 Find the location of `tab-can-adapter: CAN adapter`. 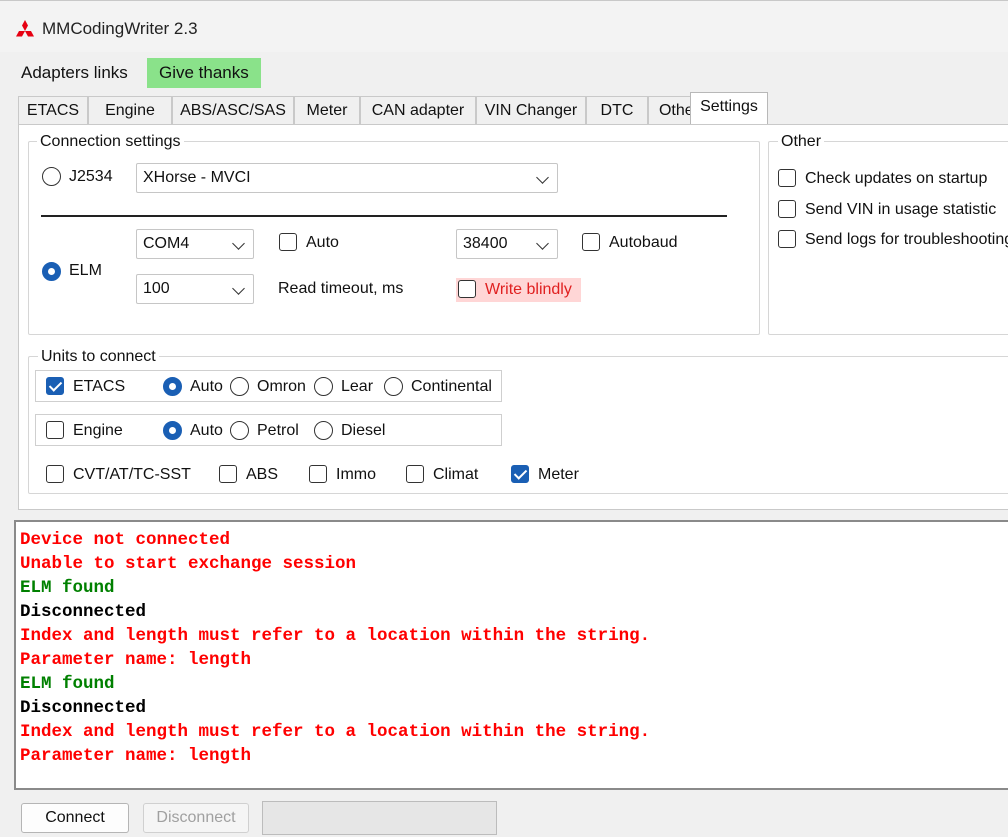

tab-can-adapter: CAN adapter is located at coordinates (418, 110).